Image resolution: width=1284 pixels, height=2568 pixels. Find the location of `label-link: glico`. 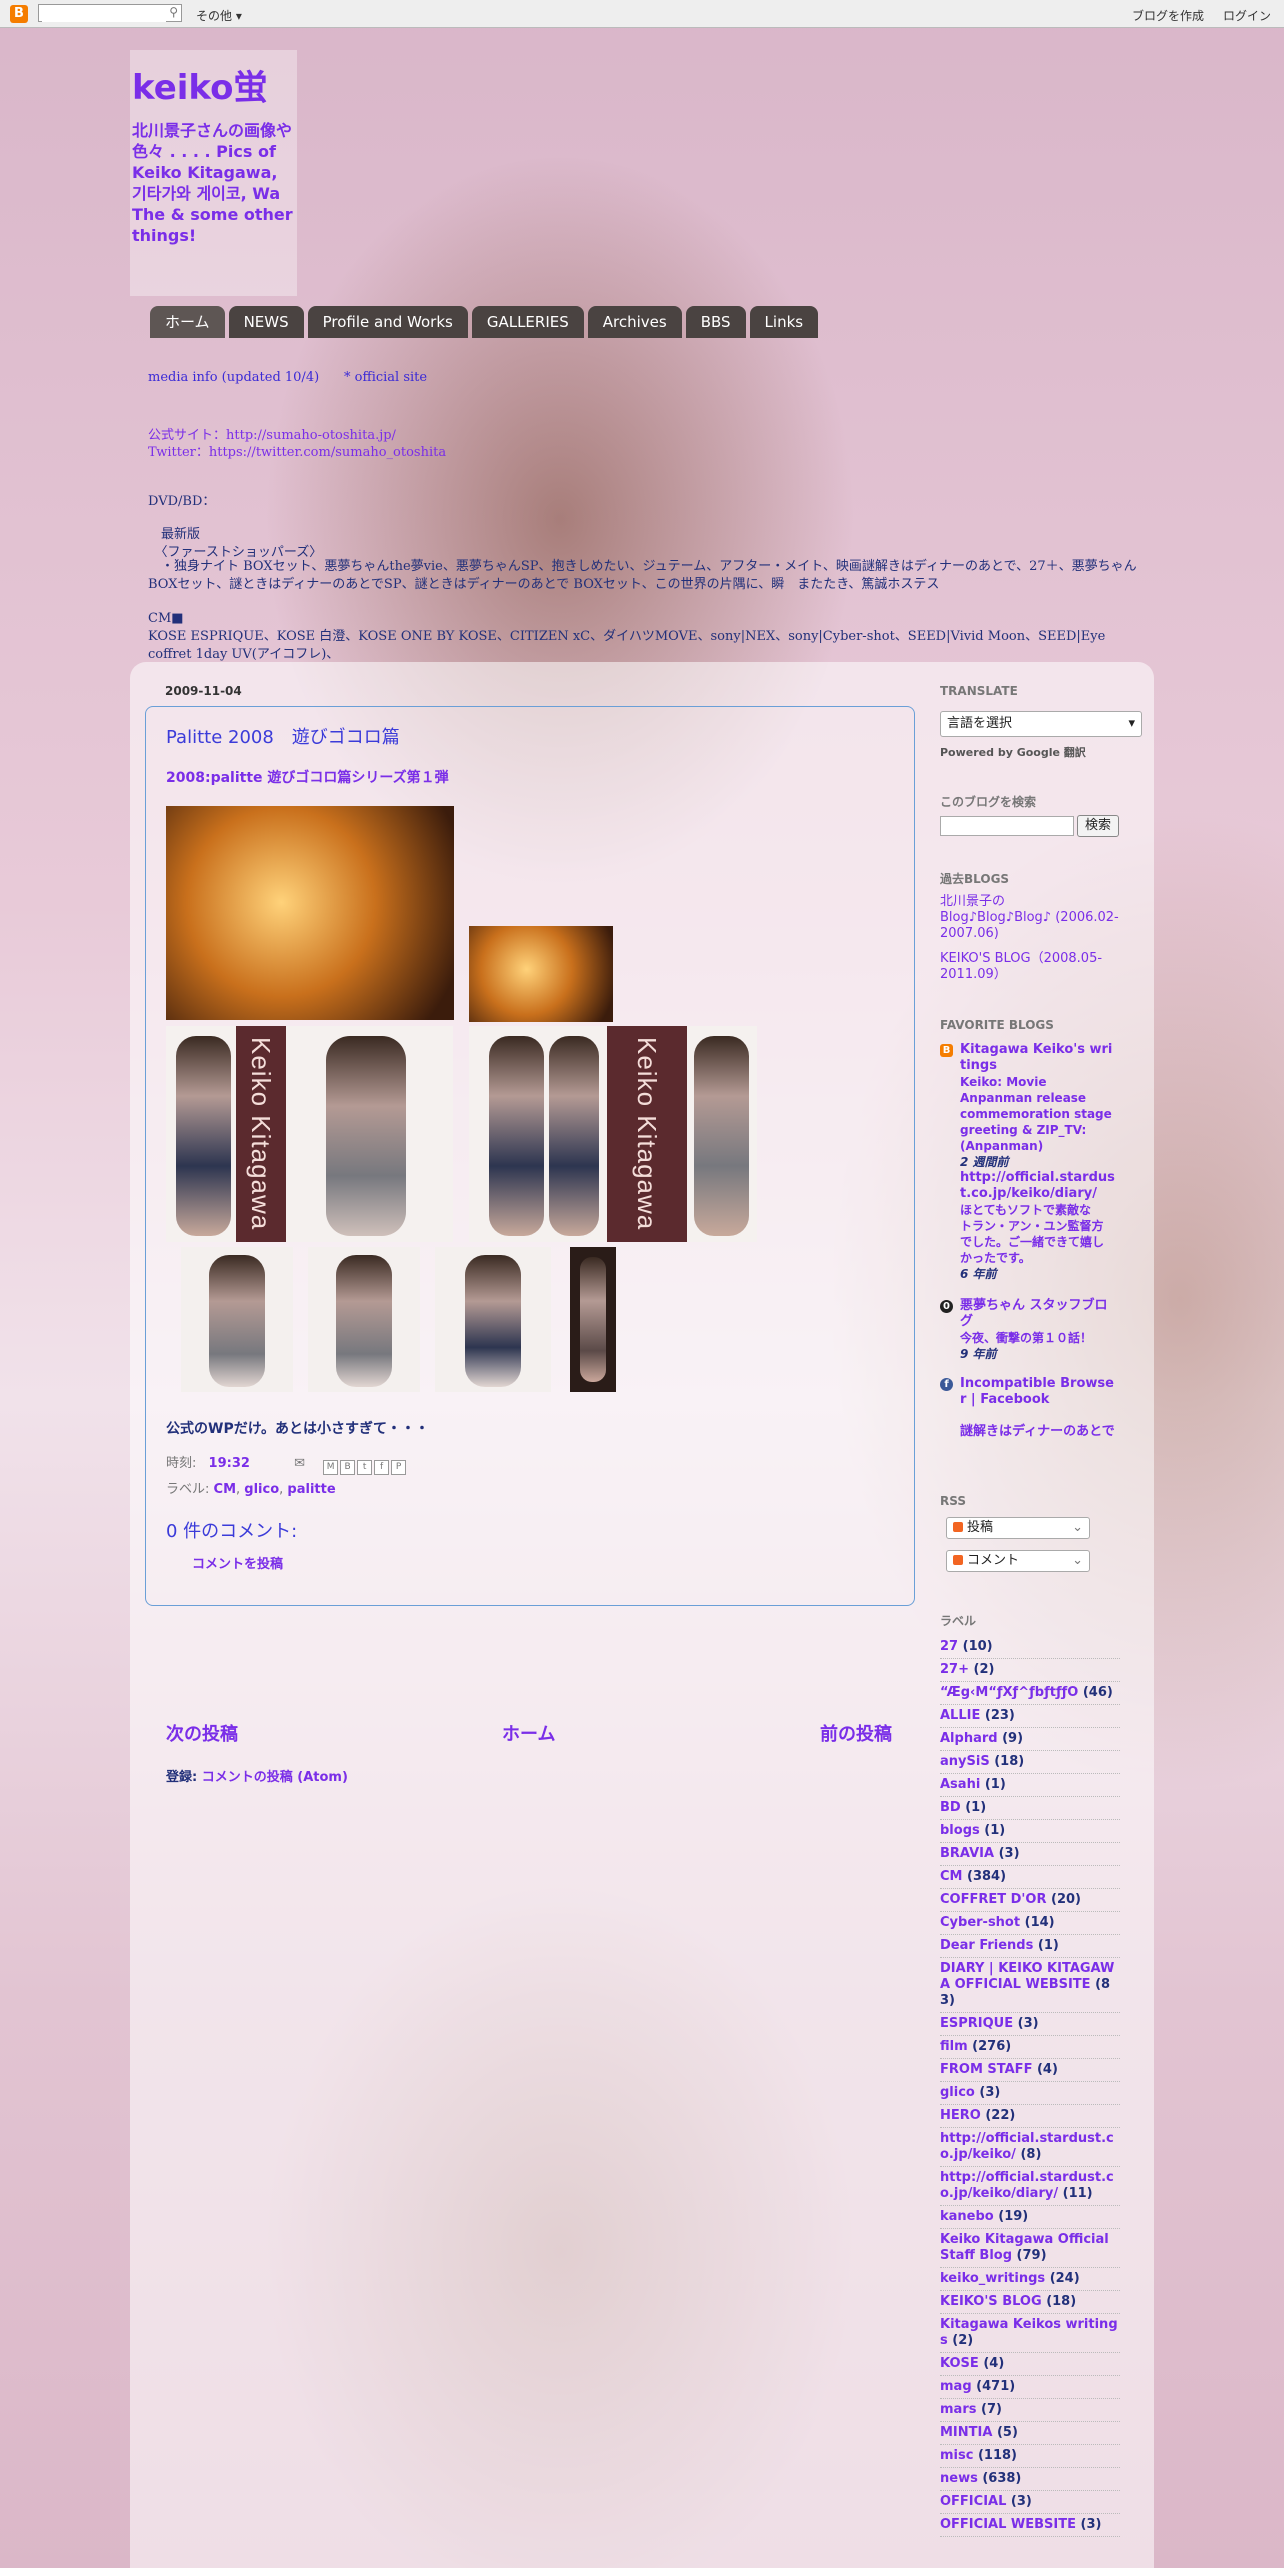

label-link: glico is located at coordinates (957, 2092).